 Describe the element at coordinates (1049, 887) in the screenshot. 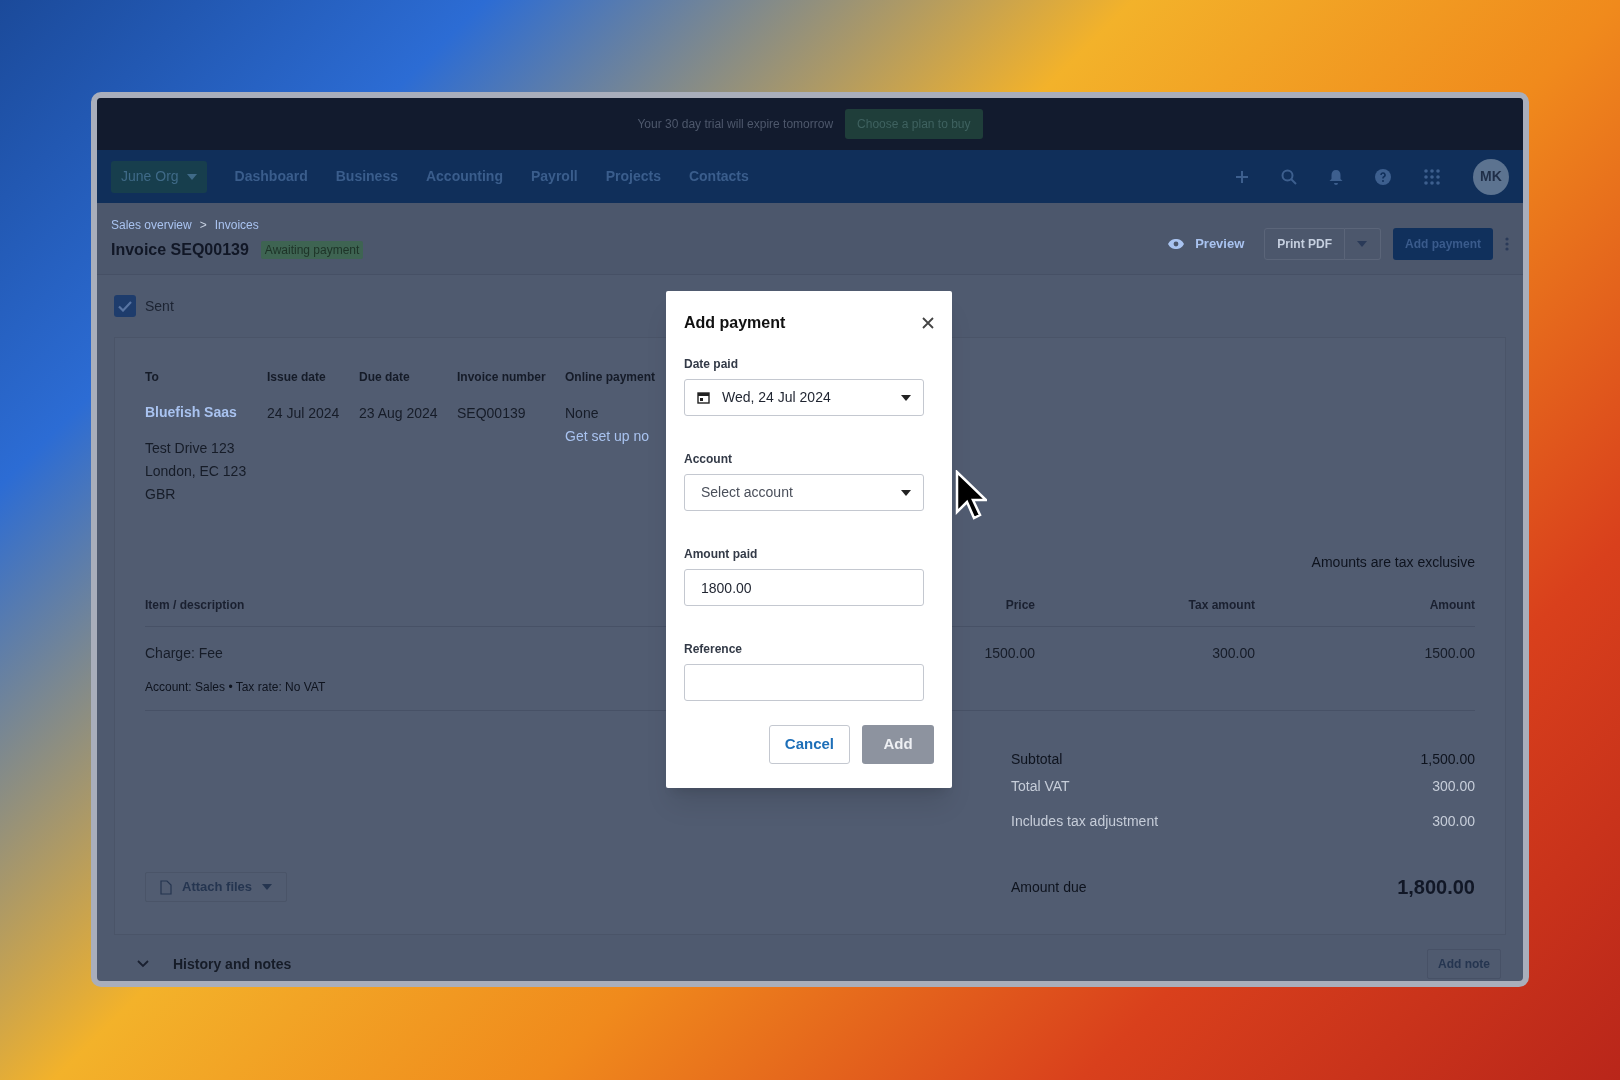

I see `total-label: Amount due` at that location.